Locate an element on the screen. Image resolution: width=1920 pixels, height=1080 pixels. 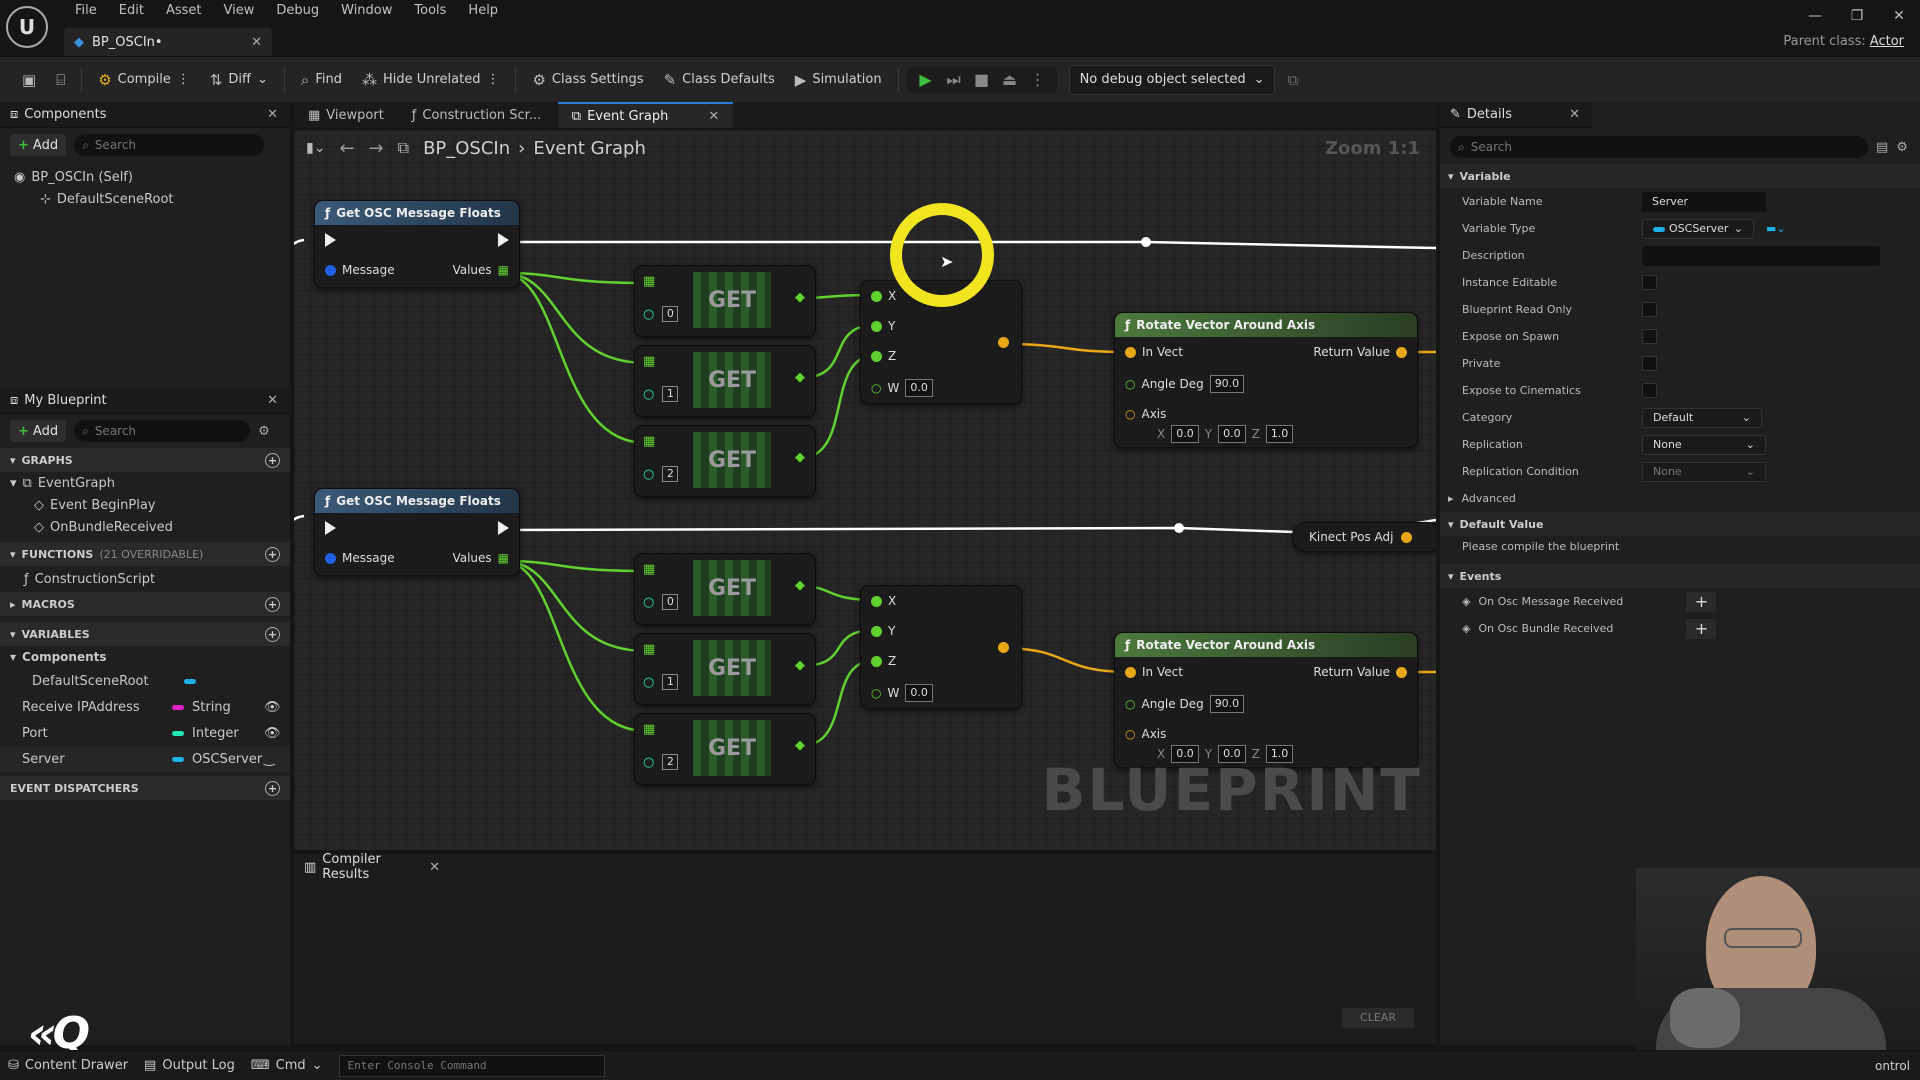
array-get-node: ▦ GET ○ 0 ◆ is located at coordinates (725, 589).